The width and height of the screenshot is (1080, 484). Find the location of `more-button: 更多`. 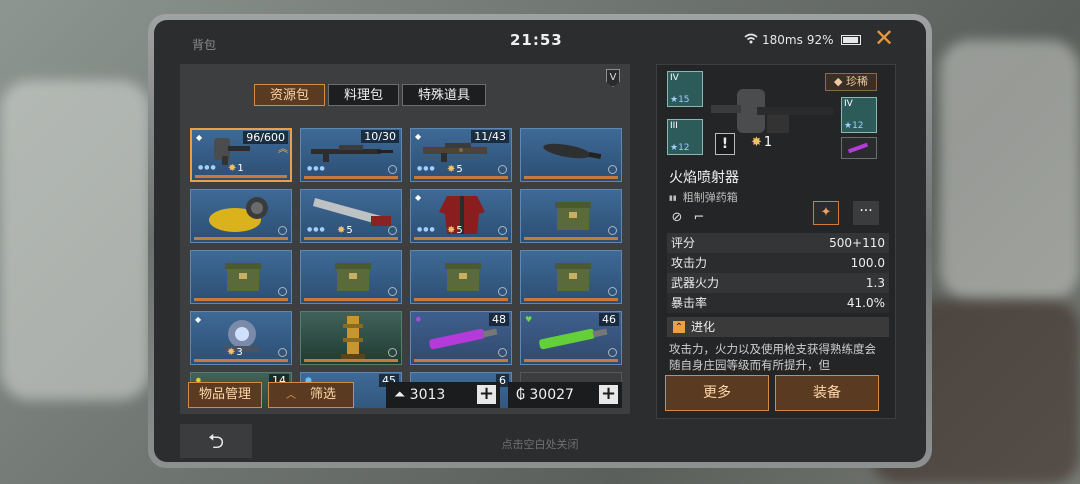

more-button: 更多 is located at coordinates (717, 393).